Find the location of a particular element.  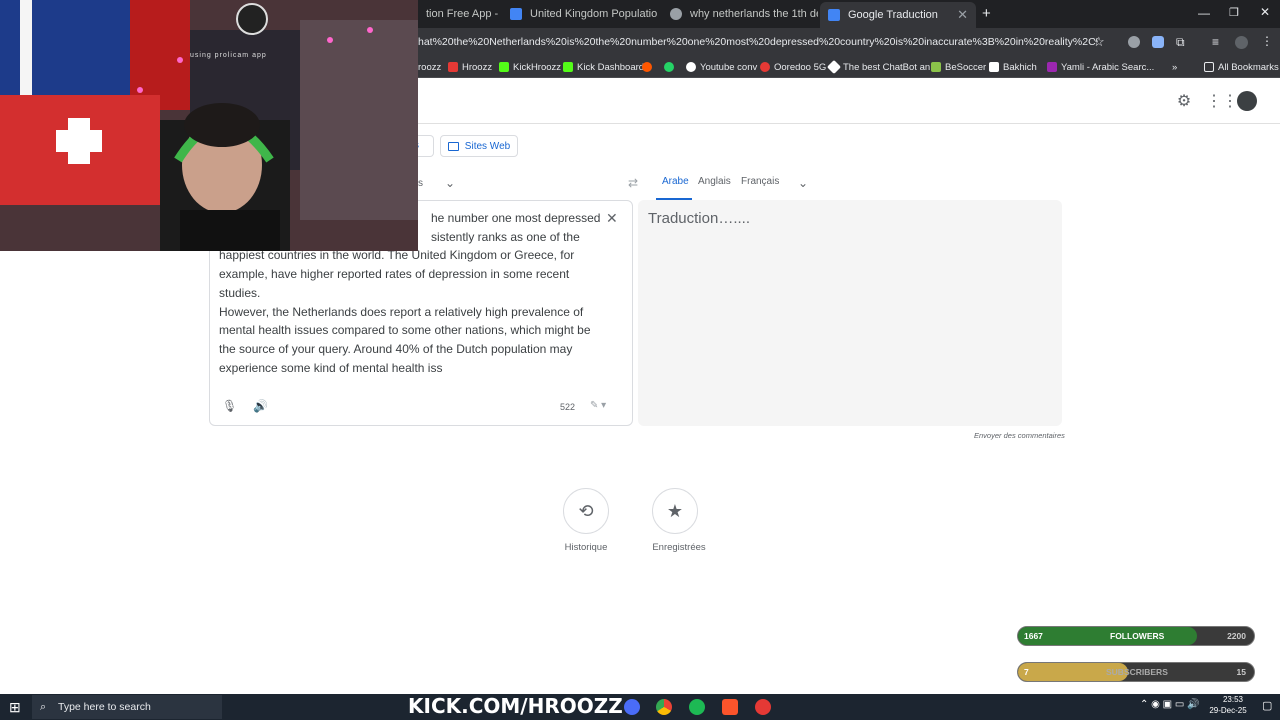

followers-progress-fill is located at coordinates (1107, 636).